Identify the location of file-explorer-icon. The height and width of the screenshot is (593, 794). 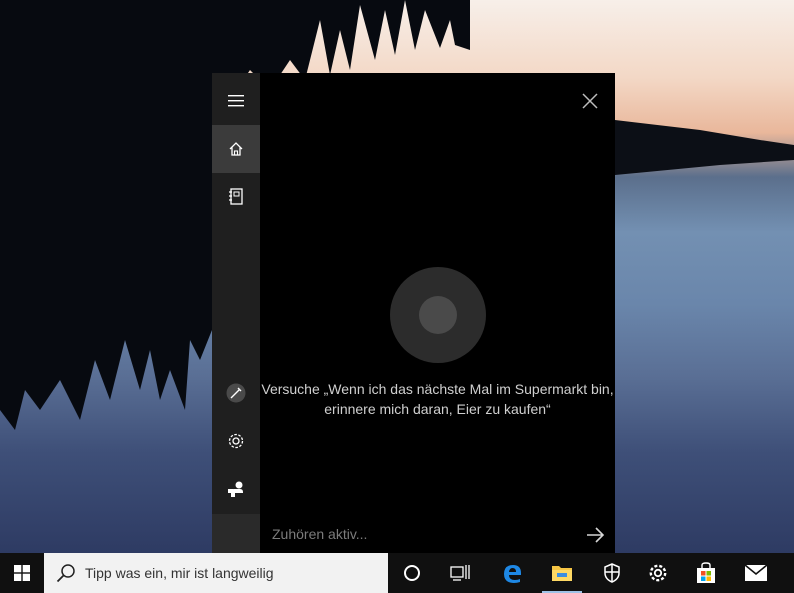
(562, 573).